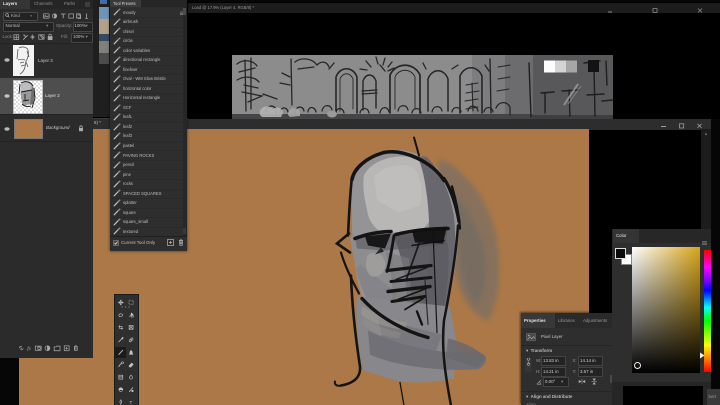 The image size is (720, 405). Describe the element at coordinates (130, 402) in the screenshot. I see `svg-text: T` at that location.